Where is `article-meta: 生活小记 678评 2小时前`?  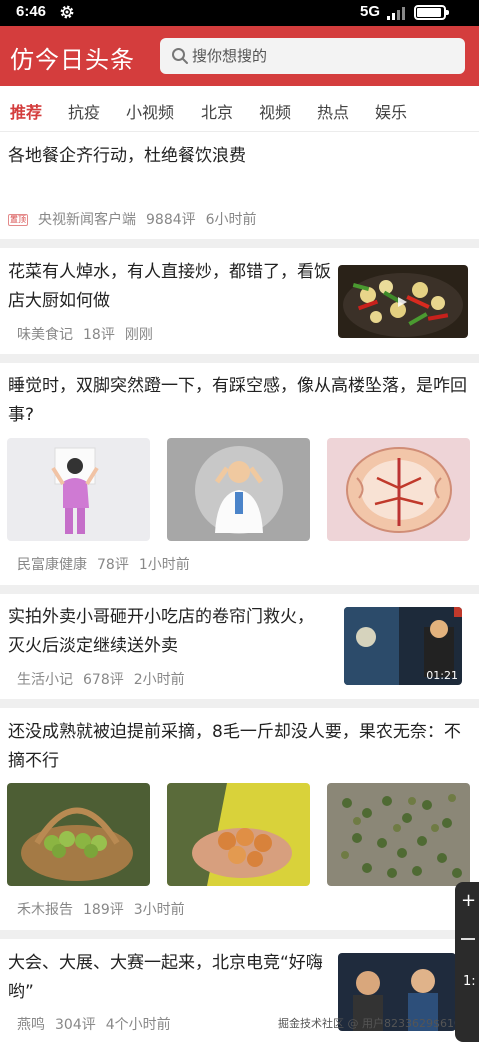 article-meta: 生活小记 678评 2小时前 is located at coordinates (106, 679).